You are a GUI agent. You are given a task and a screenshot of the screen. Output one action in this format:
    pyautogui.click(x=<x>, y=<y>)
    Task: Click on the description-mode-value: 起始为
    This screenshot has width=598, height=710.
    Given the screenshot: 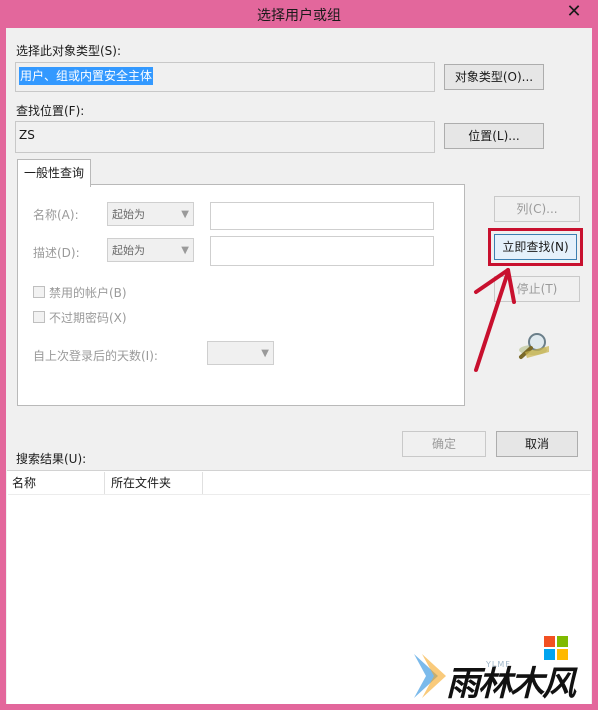 What is the action you would take?
    pyautogui.click(x=128, y=250)
    